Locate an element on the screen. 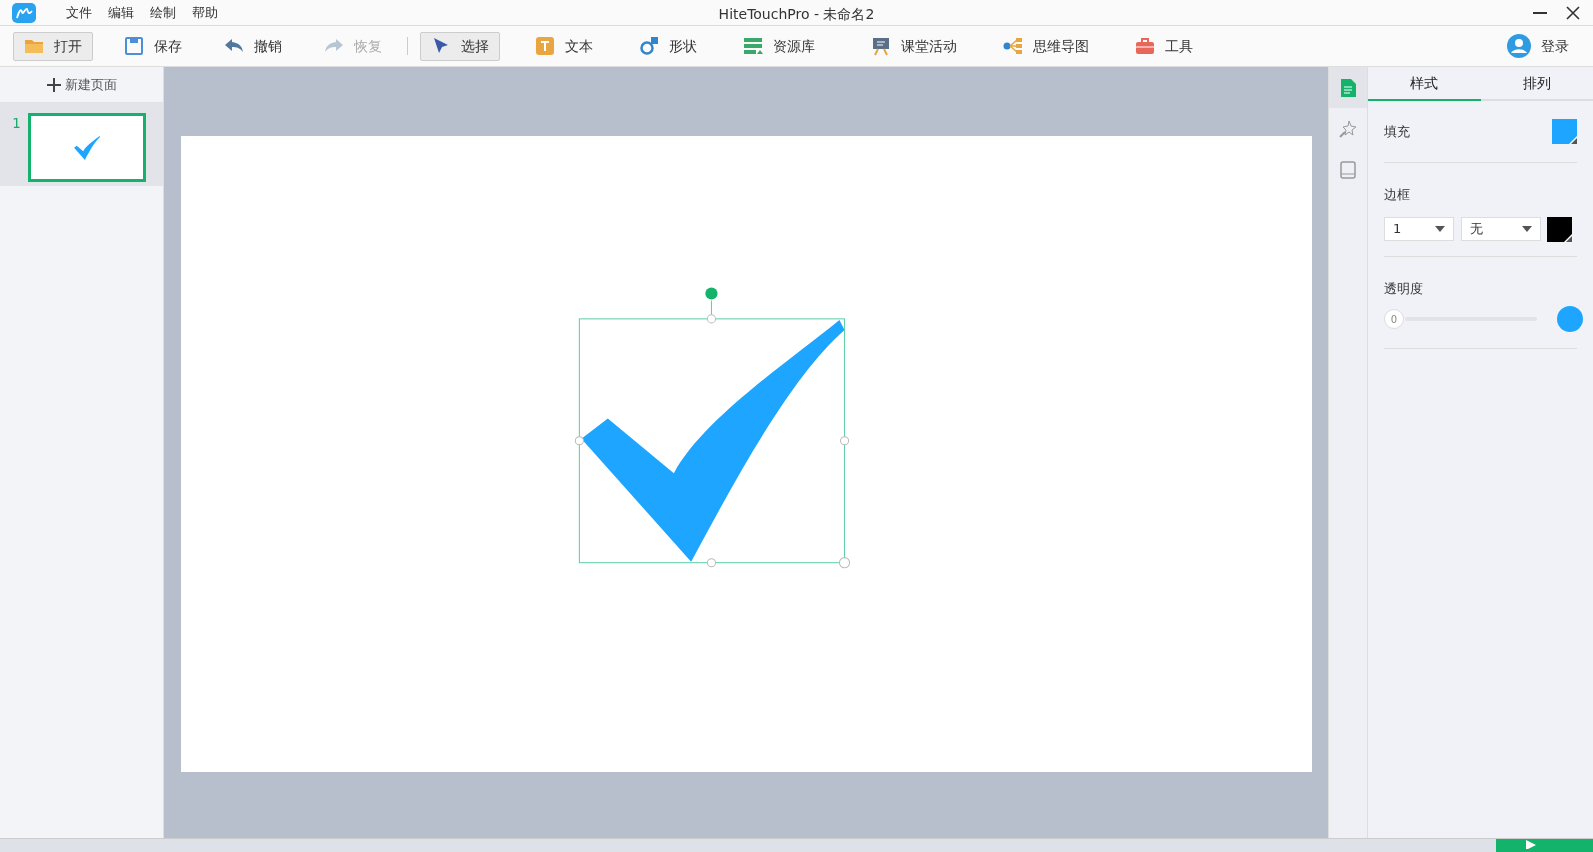  shapes-icon is located at coordinates (649, 46).